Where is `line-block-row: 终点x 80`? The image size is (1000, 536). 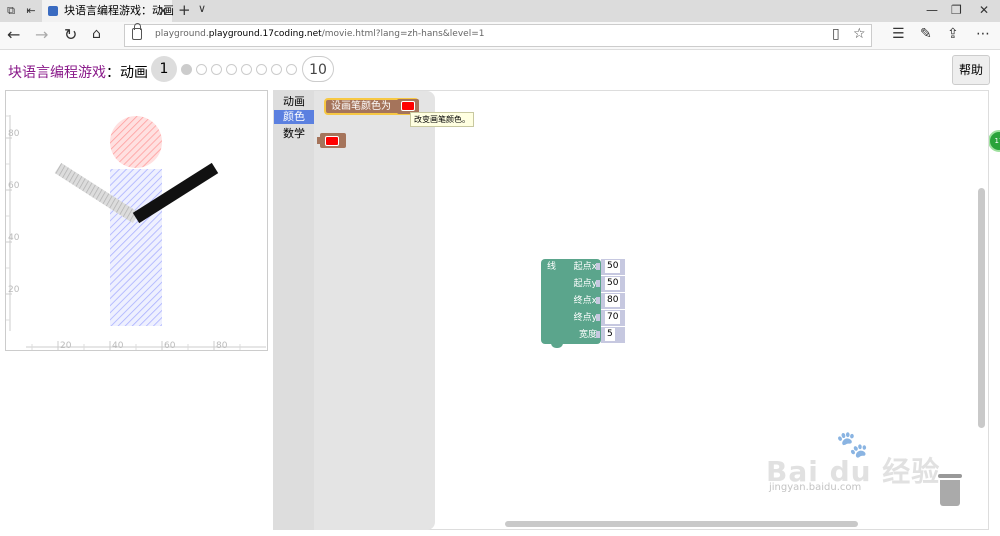 line-block-row: 终点x 80 is located at coordinates (583, 301).